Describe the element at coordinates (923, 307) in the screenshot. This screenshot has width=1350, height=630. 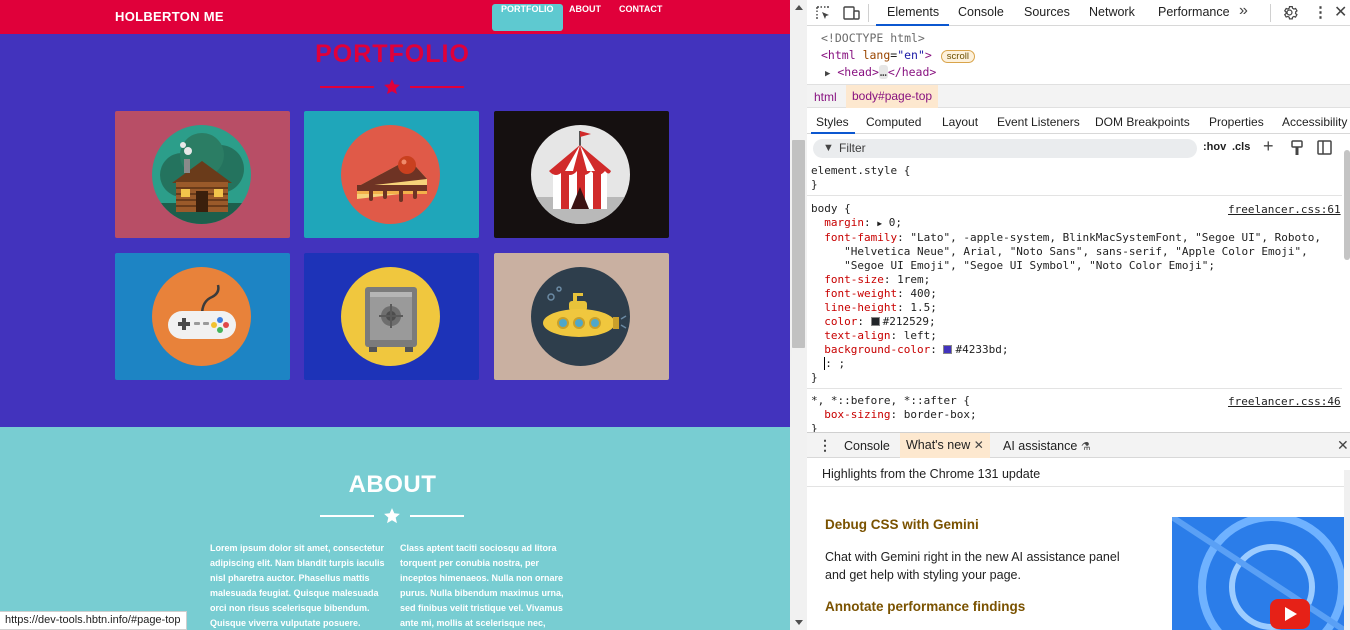
I see `value-line-height: 1.5;` at that location.